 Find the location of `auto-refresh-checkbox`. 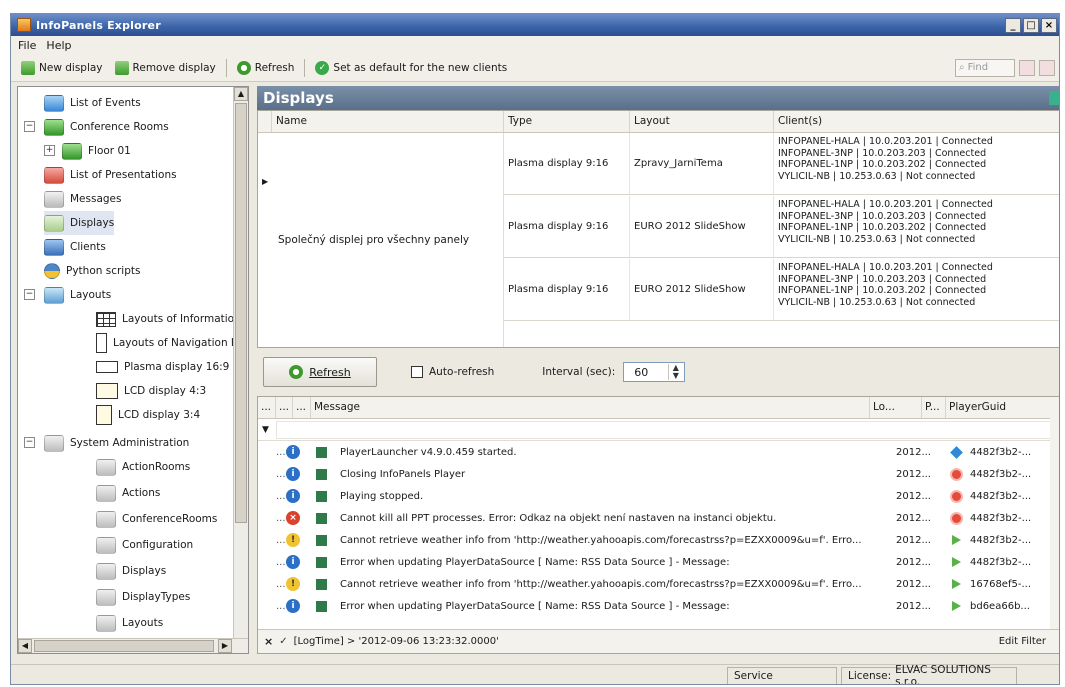

auto-refresh-checkbox is located at coordinates (417, 372).